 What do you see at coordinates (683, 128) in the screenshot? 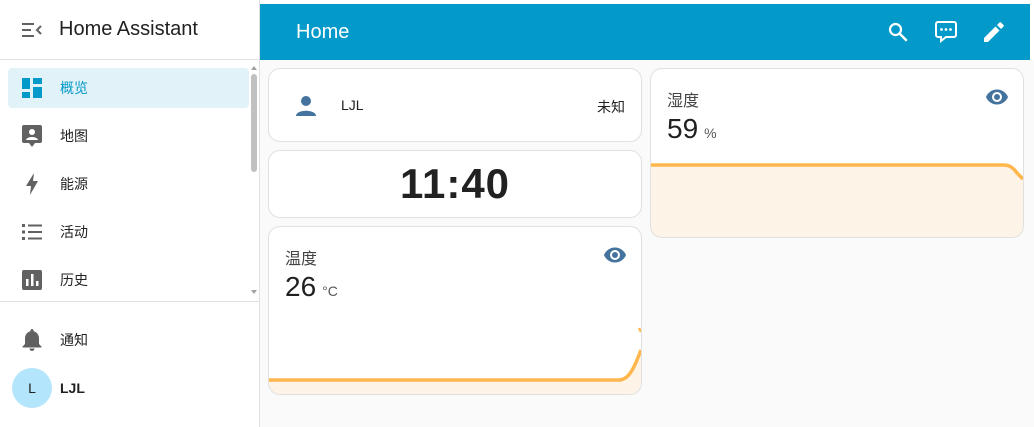
I see `sensor-value-number: 59` at bounding box center [683, 128].